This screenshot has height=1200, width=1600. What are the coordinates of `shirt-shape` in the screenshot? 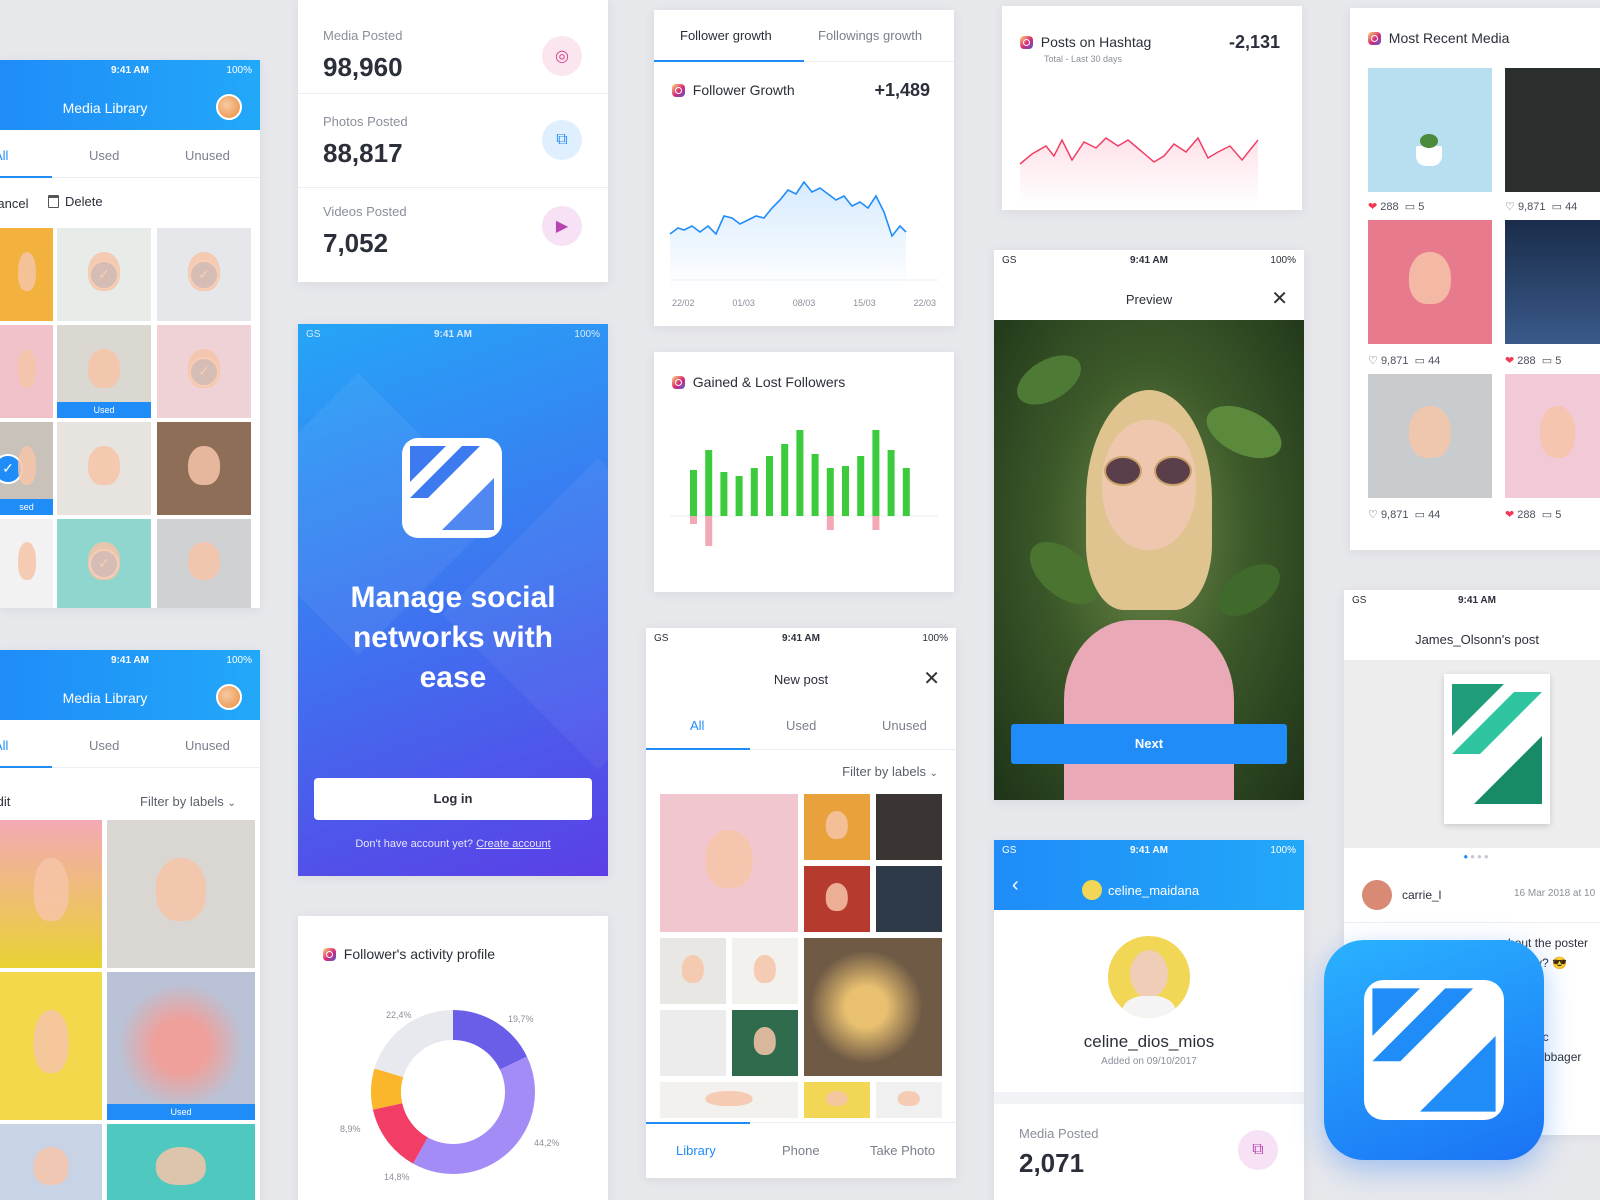 It's located at (1149, 710).